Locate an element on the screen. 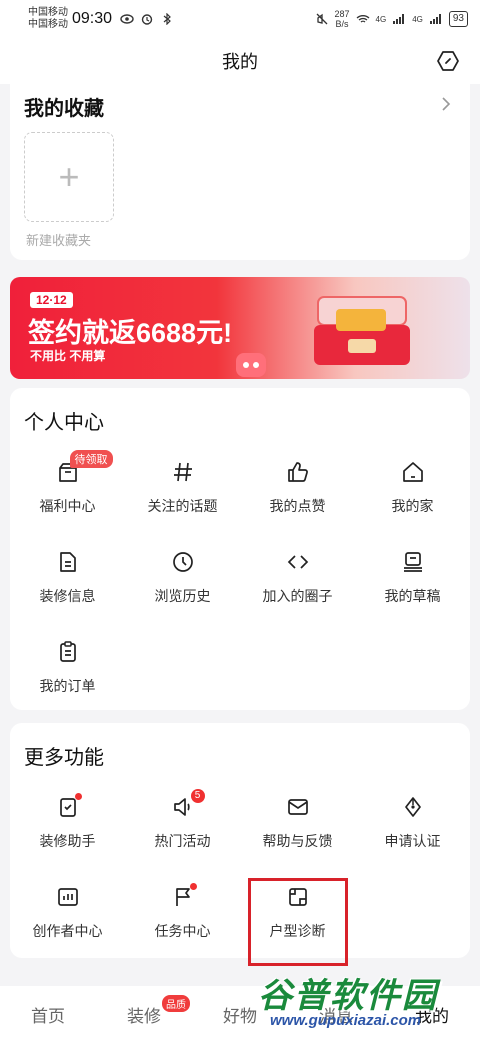 The height and width of the screenshot is (1040, 480). page-header: 我的 is located at coordinates (240, 61).